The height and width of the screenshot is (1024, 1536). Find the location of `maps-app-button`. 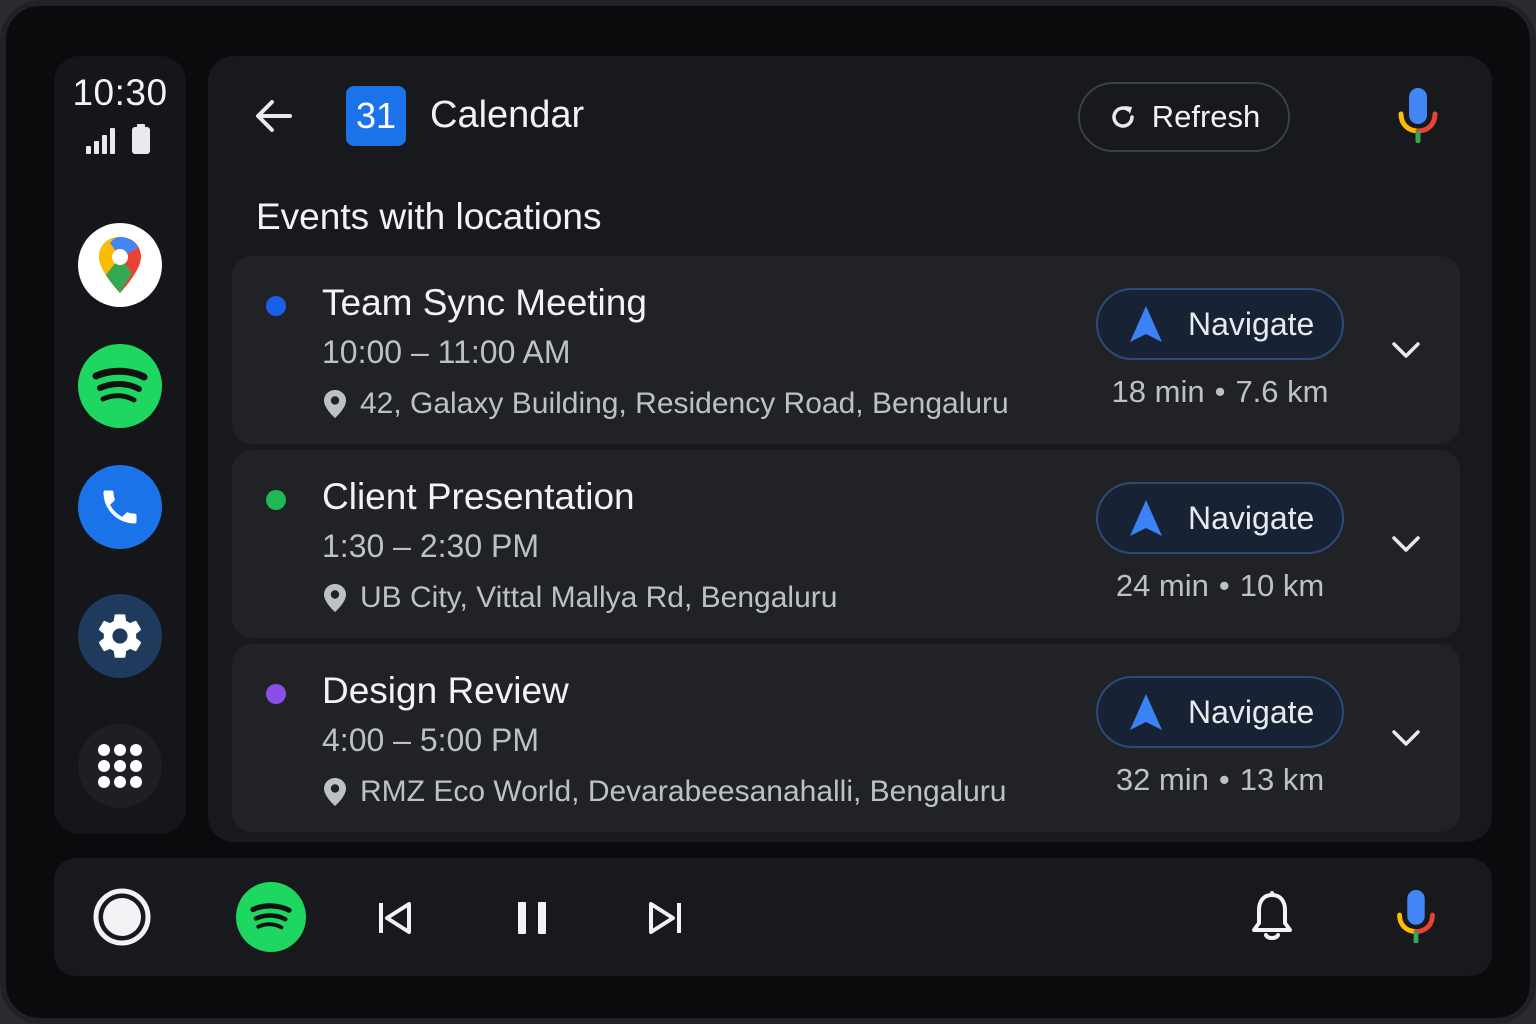

maps-app-button is located at coordinates (120, 265).